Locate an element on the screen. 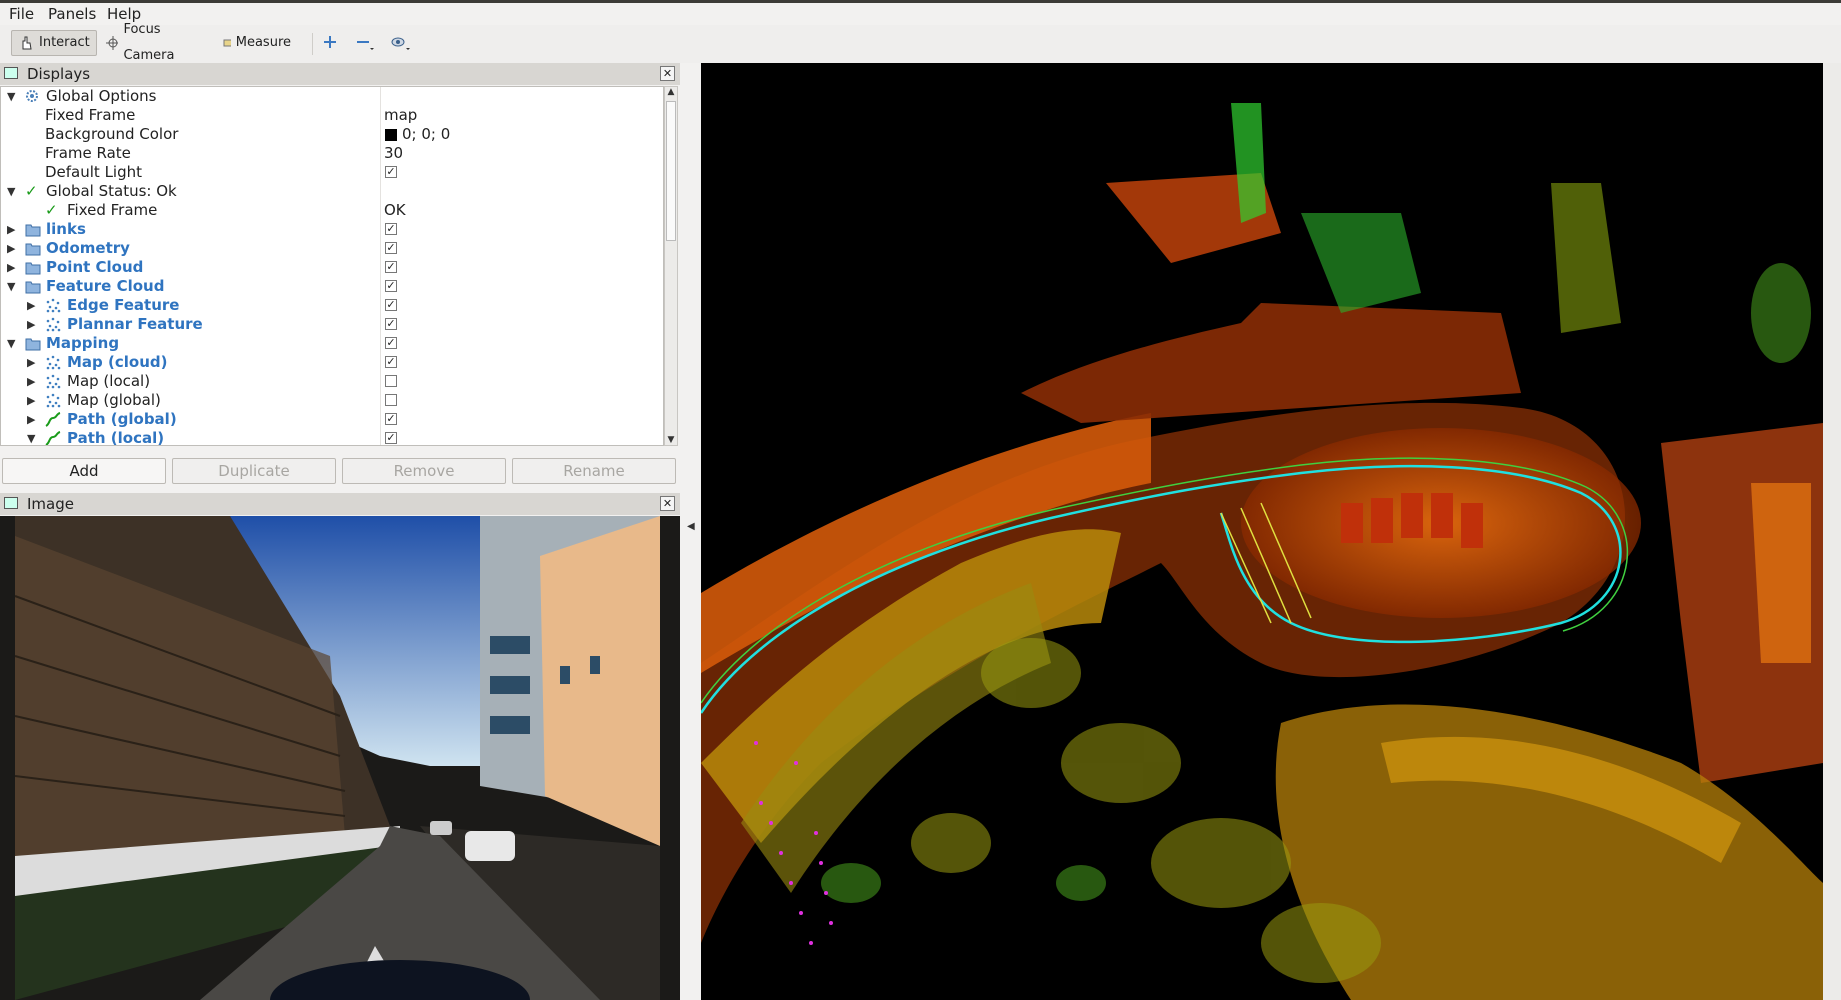 Image resolution: width=1841 pixels, height=1000 pixels. focus-camera-button: Focus Camera is located at coordinates (153, 42).